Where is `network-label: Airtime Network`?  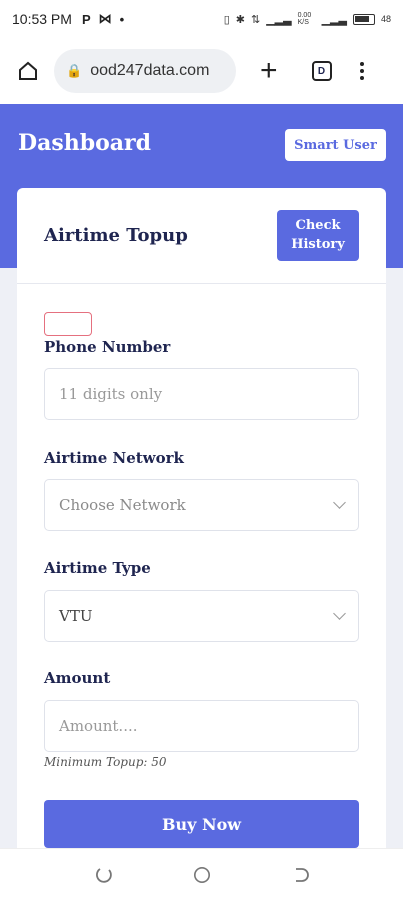 network-label: Airtime Network is located at coordinates (114, 458).